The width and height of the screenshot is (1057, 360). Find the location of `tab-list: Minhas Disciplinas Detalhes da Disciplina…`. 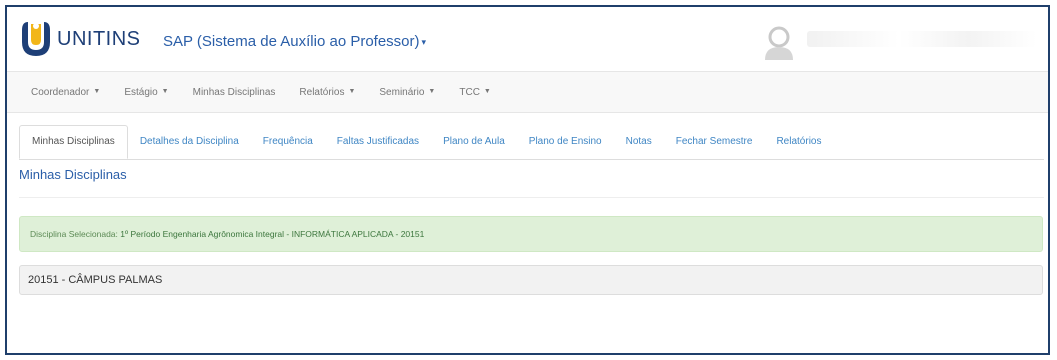

tab-list: Minhas Disciplinas Detalhes da Disciplina… is located at coordinates (531, 142).